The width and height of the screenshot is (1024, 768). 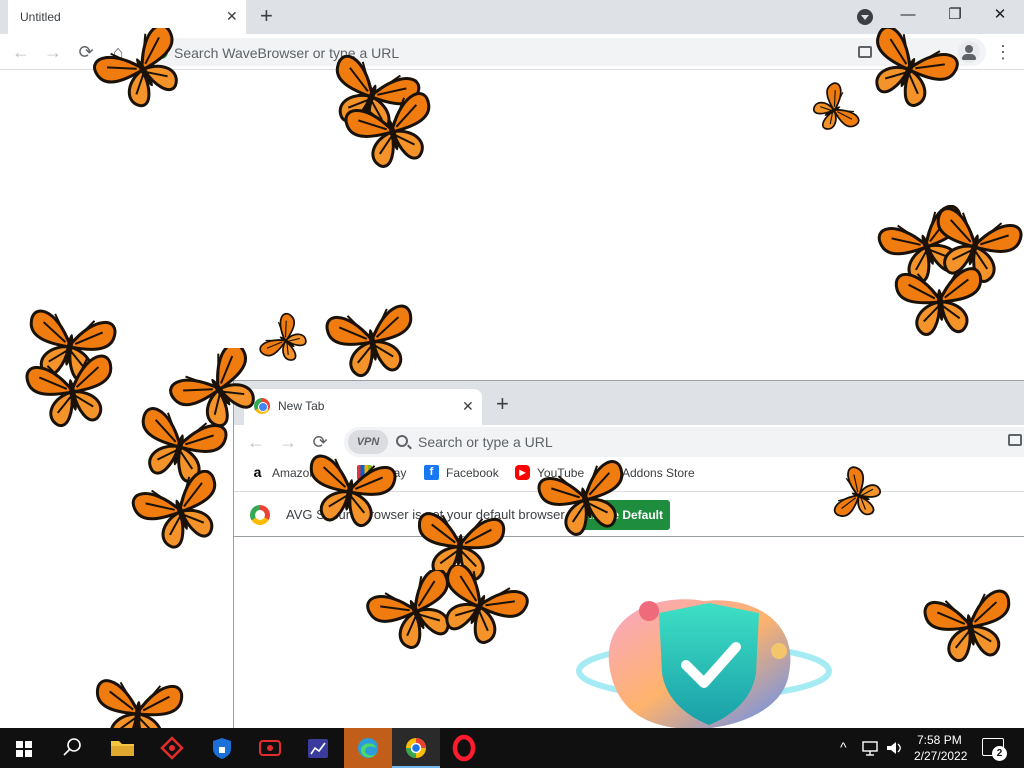 I want to click on tab-new-tab: New Tab ✕, so click(x=363, y=407).